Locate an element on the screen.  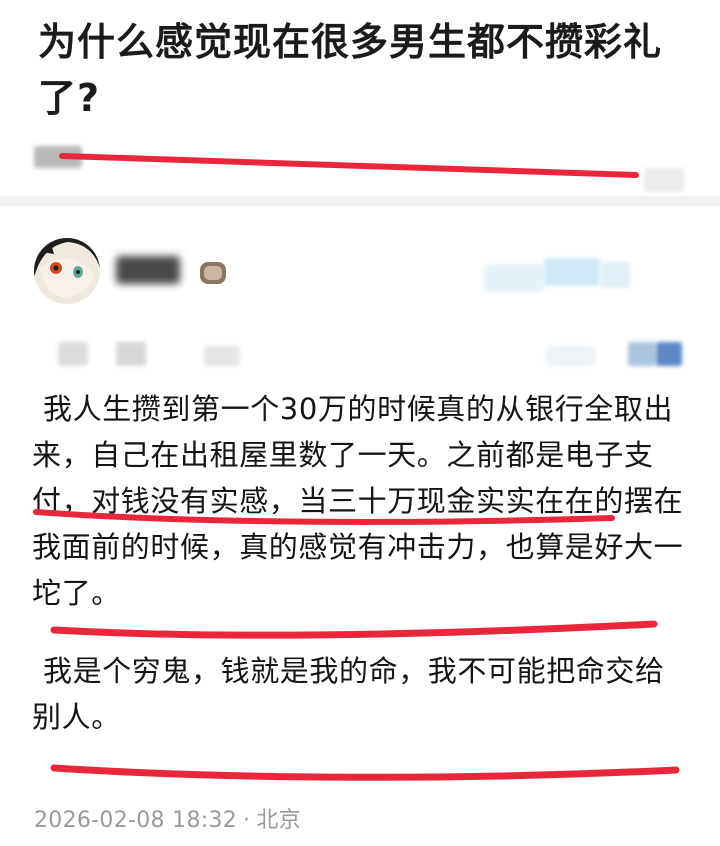
answer-meta: 2026-02-08 18:32 · 北京 is located at coordinates (167, 818).